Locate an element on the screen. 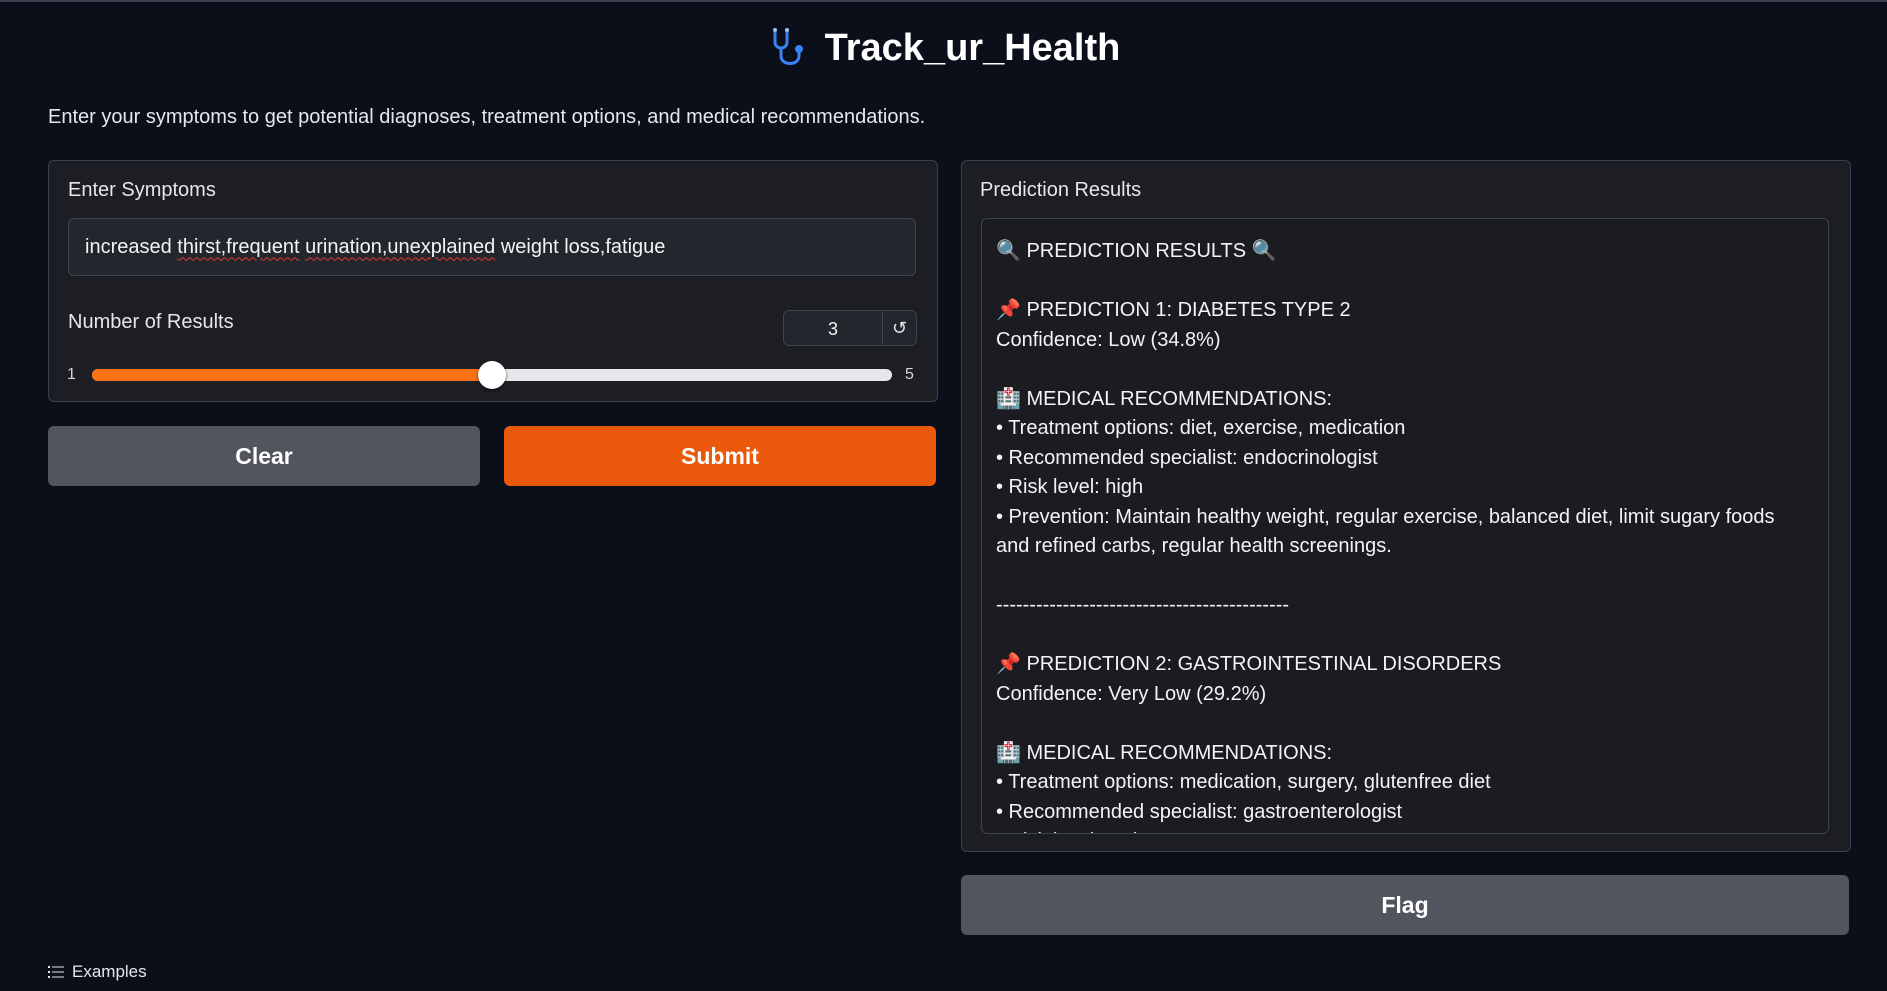  symptoms-label: Enter Symptoms is located at coordinates (142, 190).